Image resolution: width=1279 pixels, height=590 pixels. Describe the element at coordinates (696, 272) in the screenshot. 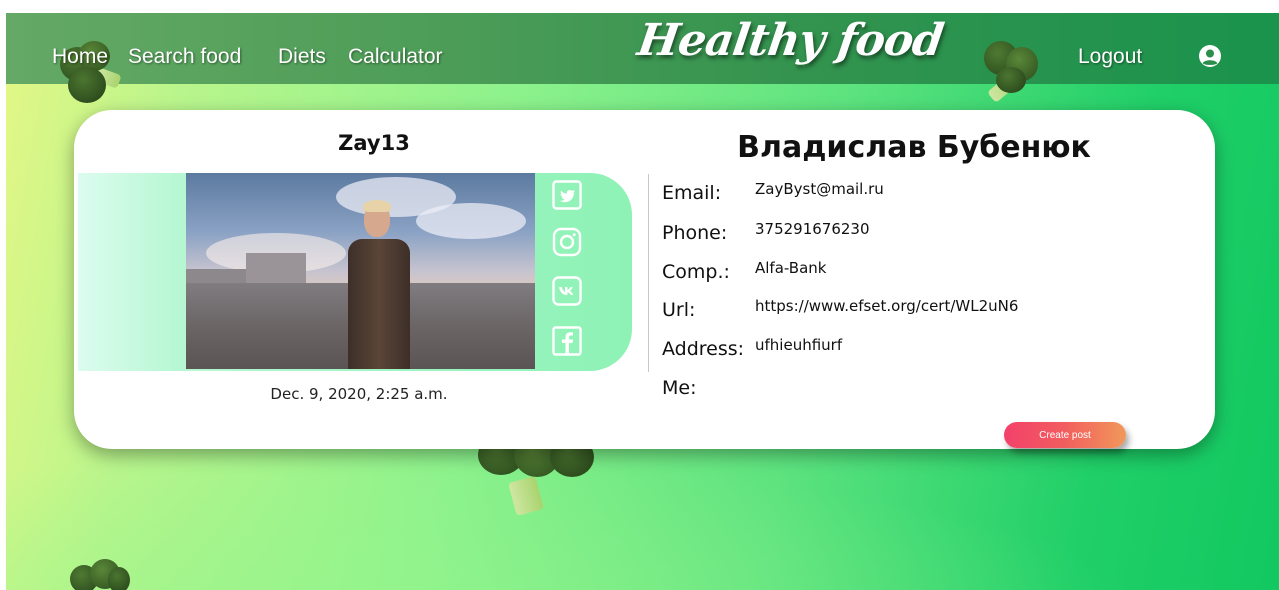

I see `info-label: Comp.:` at that location.